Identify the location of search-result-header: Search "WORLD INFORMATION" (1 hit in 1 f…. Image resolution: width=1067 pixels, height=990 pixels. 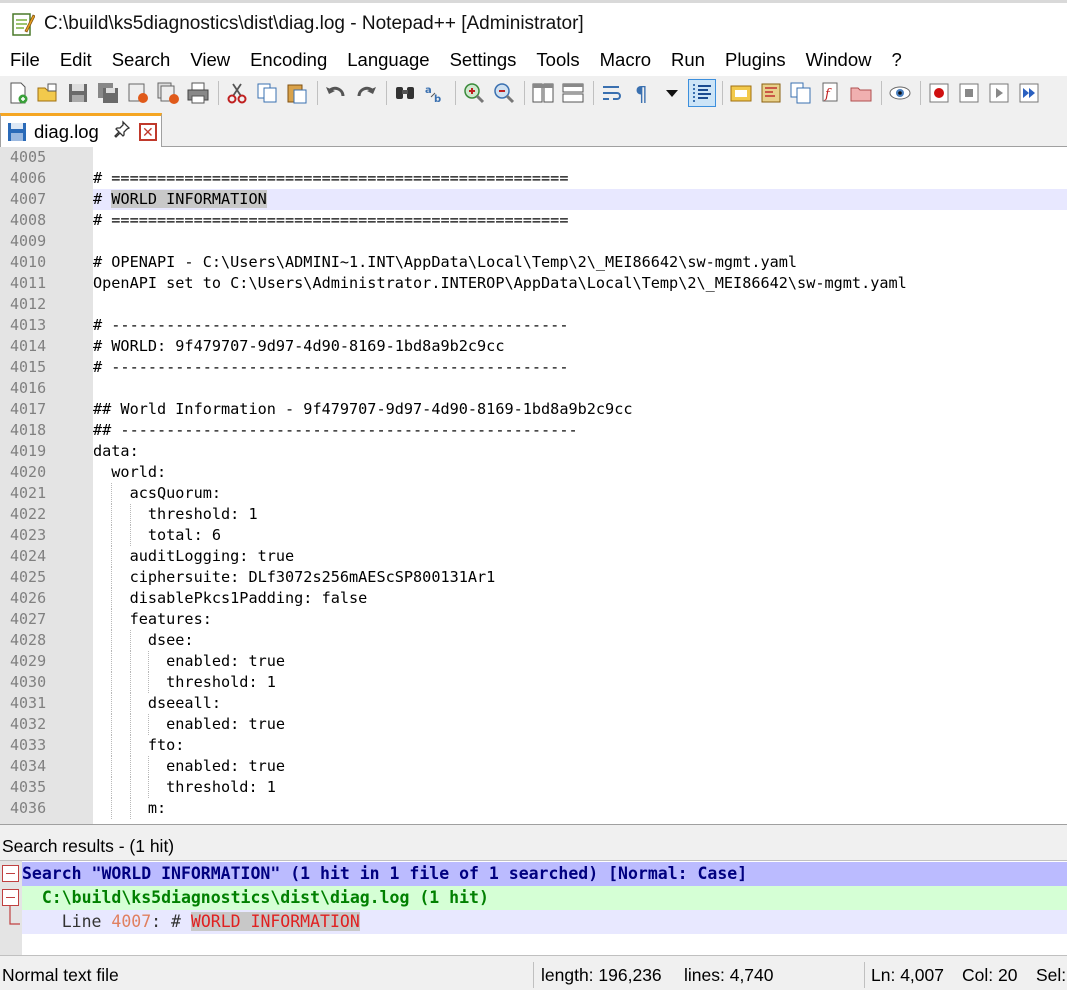
(544, 874).